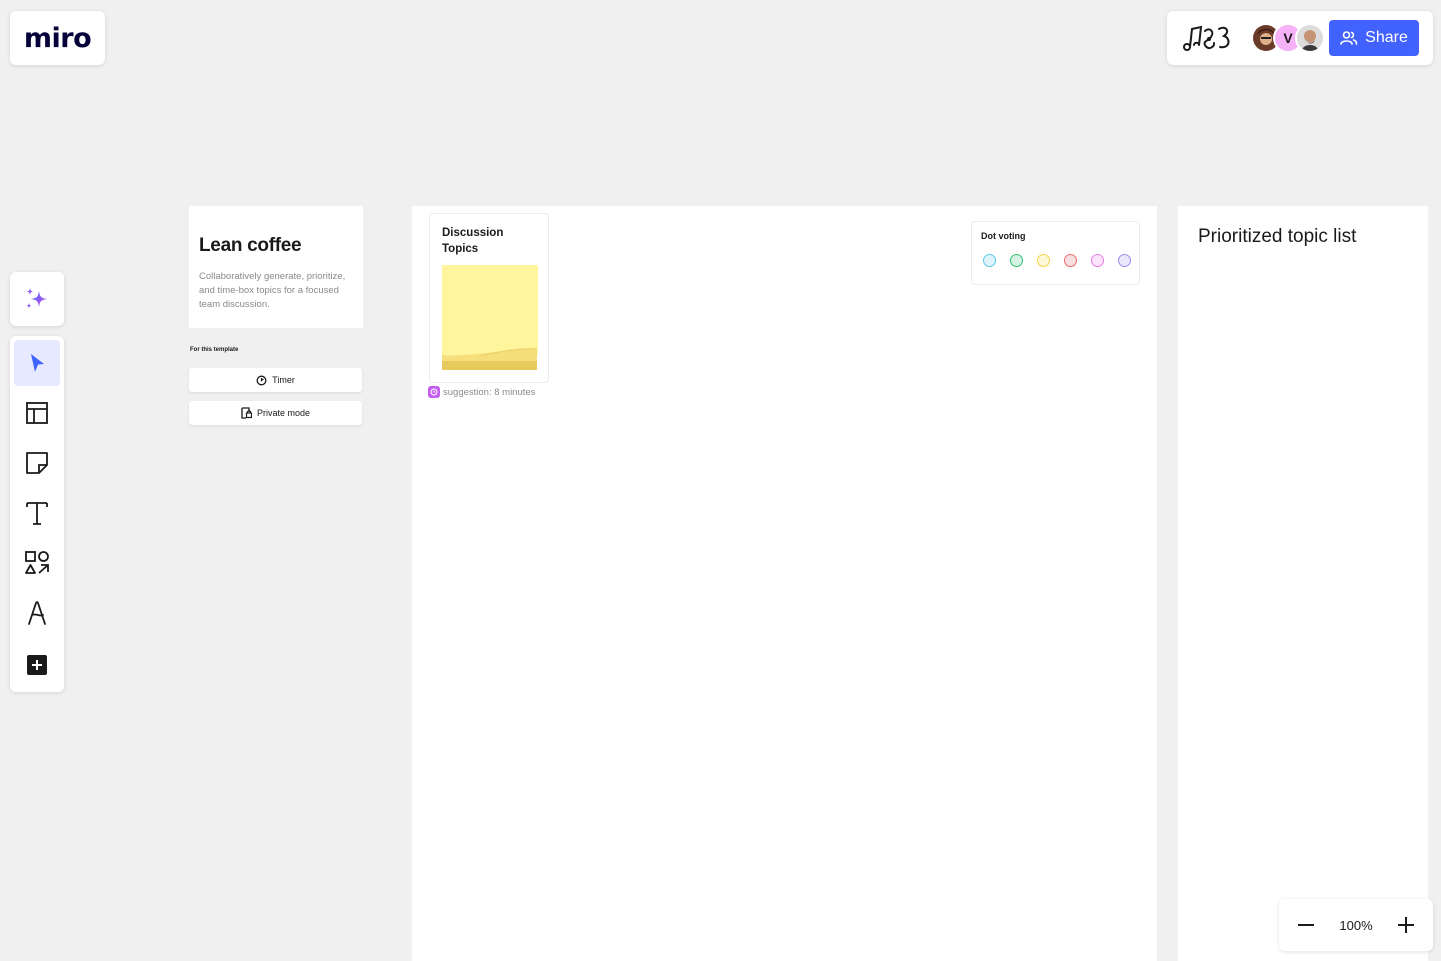 The width and height of the screenshot is (1441, 961). What do you see at coordinates (1349, 38) in the screenshot?
I see `users-icon` at bounding box center [1349, 38].